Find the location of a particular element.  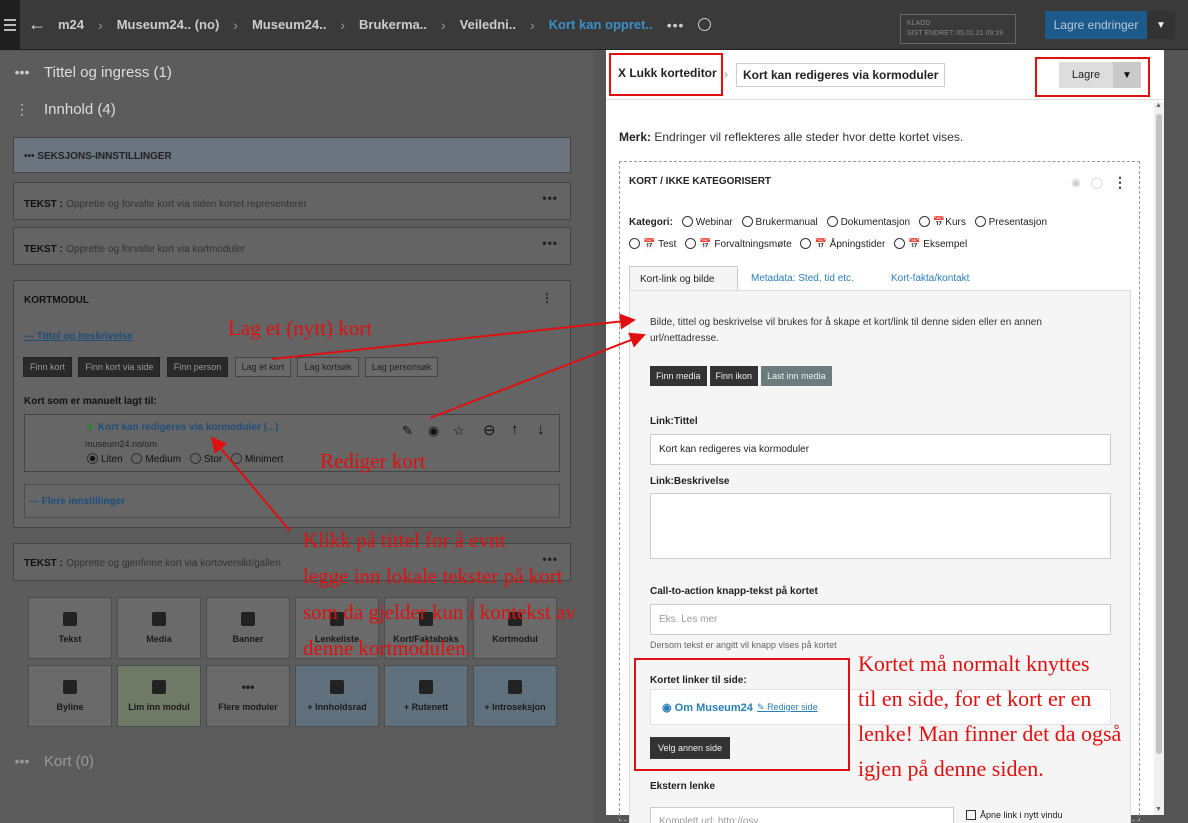

highlight-save-button is located at coordinates (1092, 77).